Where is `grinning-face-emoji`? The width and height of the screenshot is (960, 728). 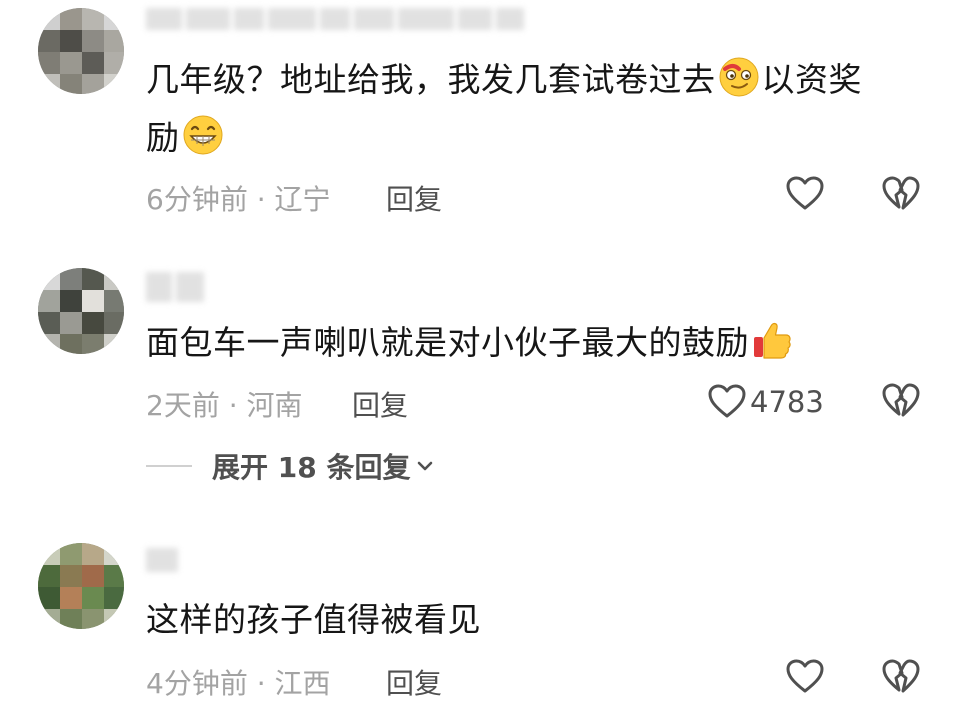 grinning-face-emoji is located at coordinates (202, 135).